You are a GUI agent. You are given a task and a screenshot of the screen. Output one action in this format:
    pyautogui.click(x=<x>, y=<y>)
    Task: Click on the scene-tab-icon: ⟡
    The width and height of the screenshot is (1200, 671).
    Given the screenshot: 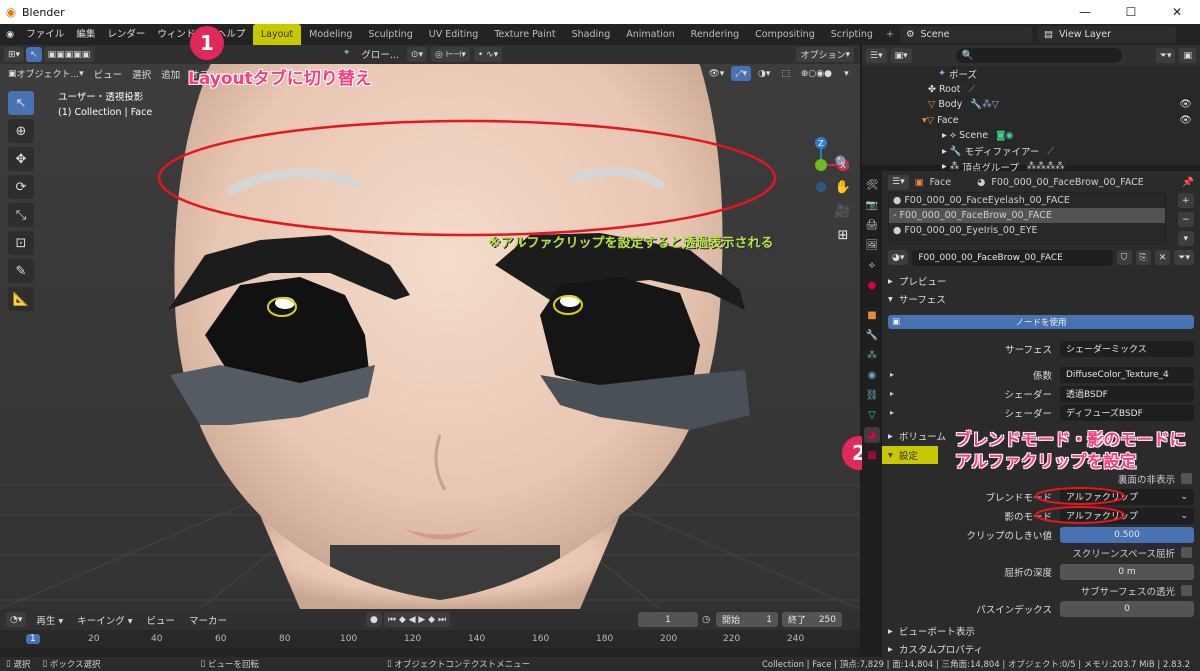 What is the action you would take?
    pyautogui.click(x=872, y=265)
    